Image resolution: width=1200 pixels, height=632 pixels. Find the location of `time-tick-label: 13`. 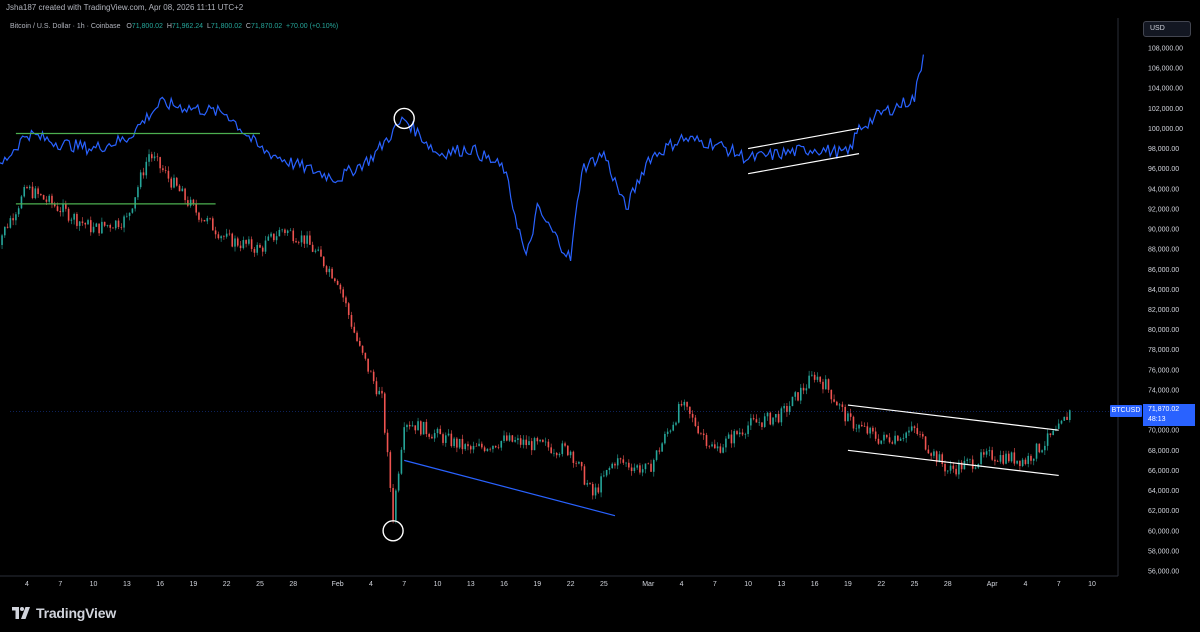

time-tick-label: 13 is located at coordinates (781, 584).